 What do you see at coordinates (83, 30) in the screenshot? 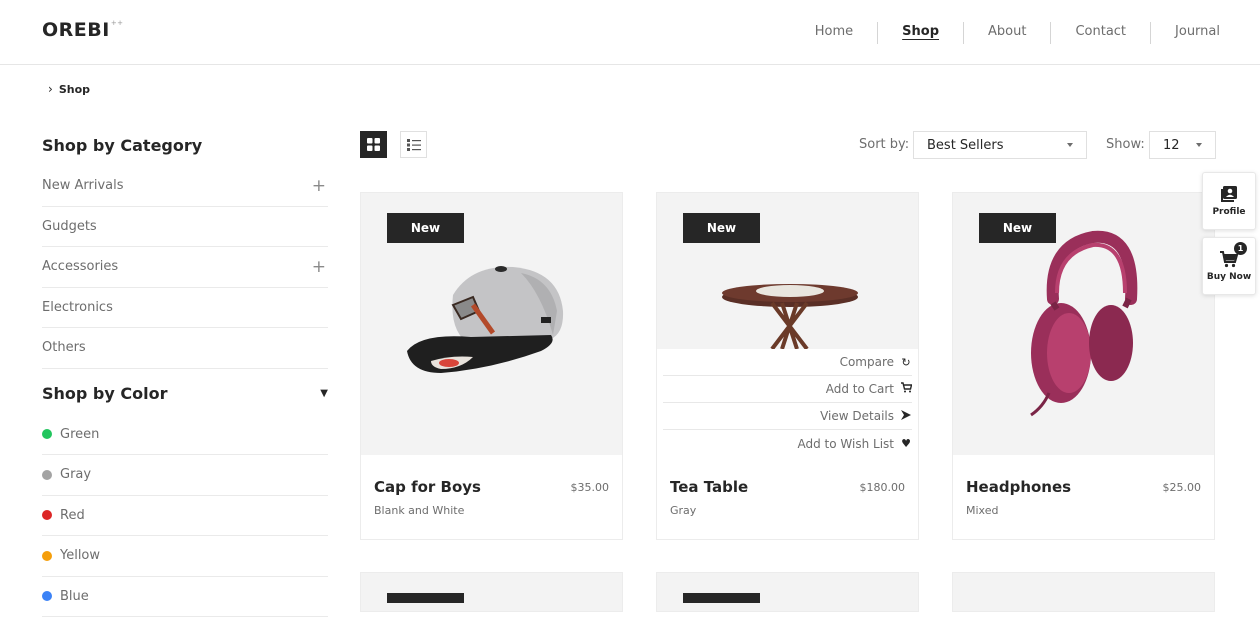
I see `logo: OREBI++` at bounding box center [83, 30].